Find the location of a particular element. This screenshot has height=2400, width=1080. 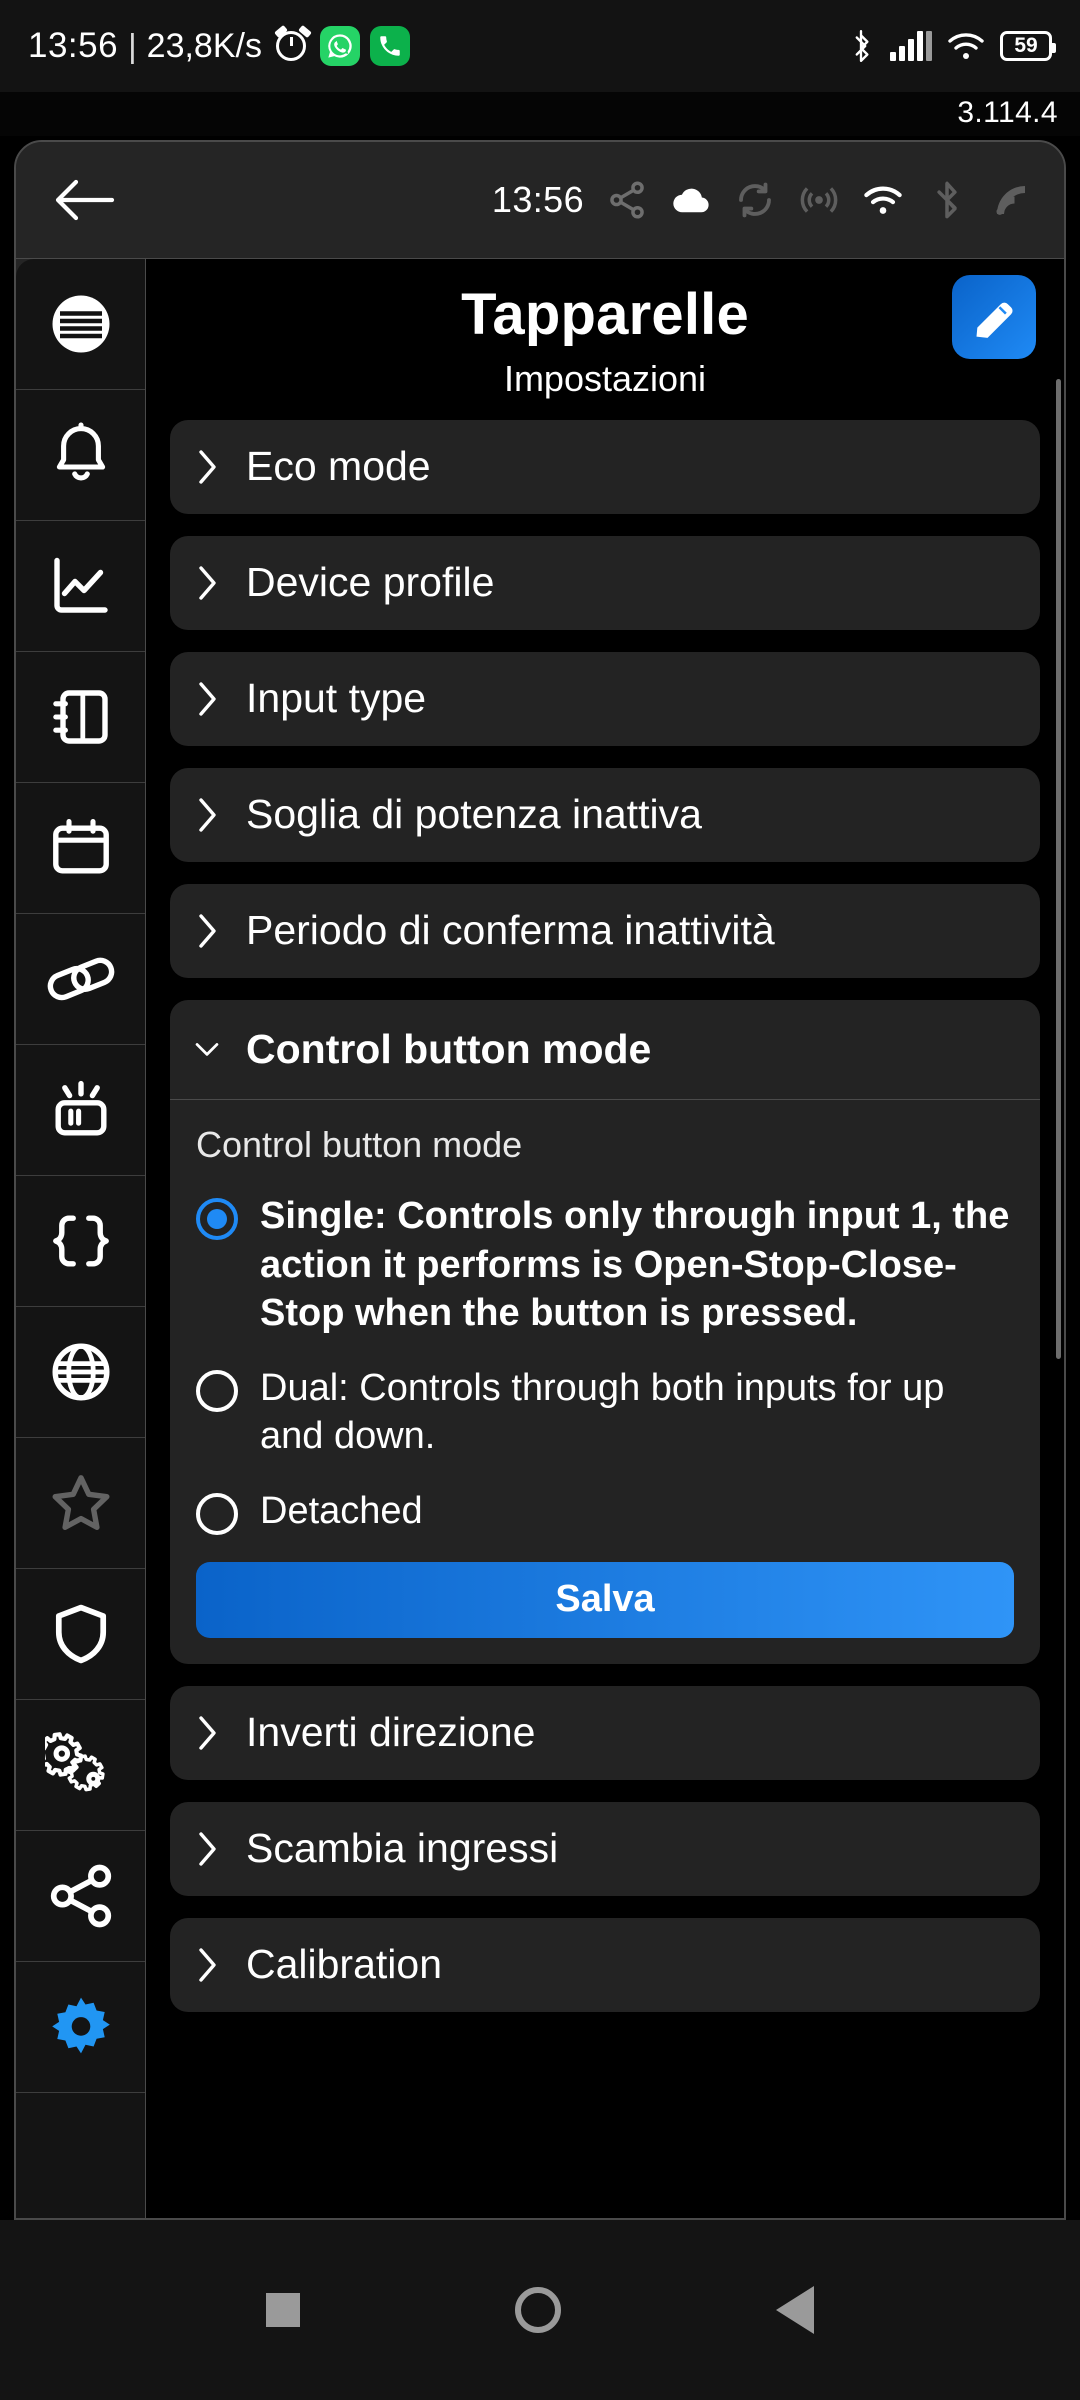

sidebar-item-sharing is located at coordinates (80, 1896).